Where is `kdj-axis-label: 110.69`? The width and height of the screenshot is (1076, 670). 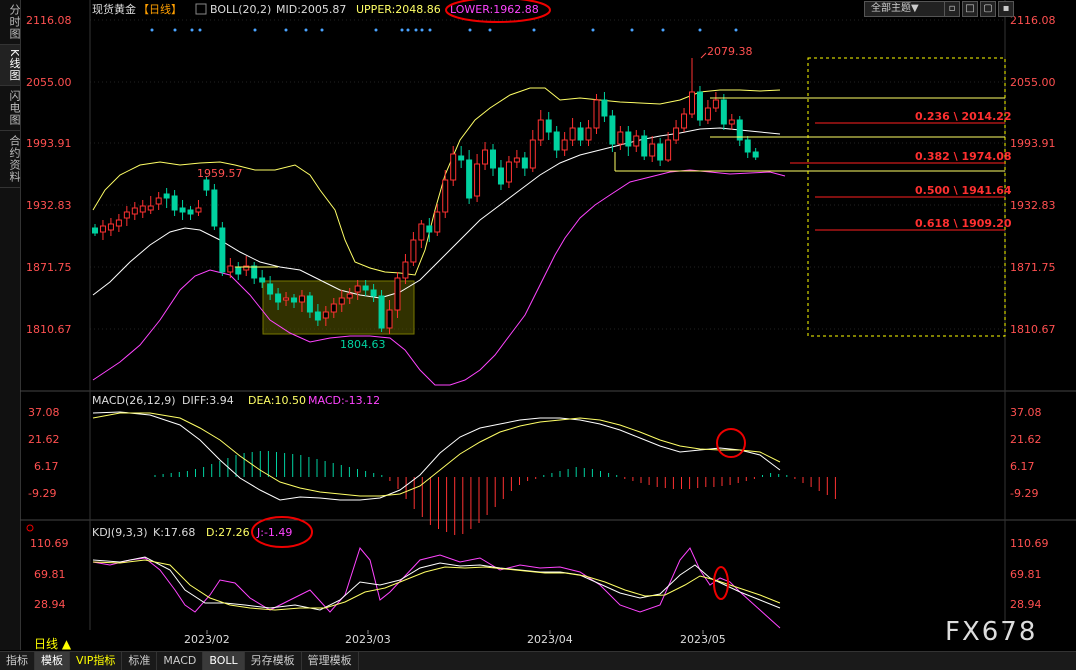 kdj-axis-label: 110.69 is located at coordinates (49, 543).